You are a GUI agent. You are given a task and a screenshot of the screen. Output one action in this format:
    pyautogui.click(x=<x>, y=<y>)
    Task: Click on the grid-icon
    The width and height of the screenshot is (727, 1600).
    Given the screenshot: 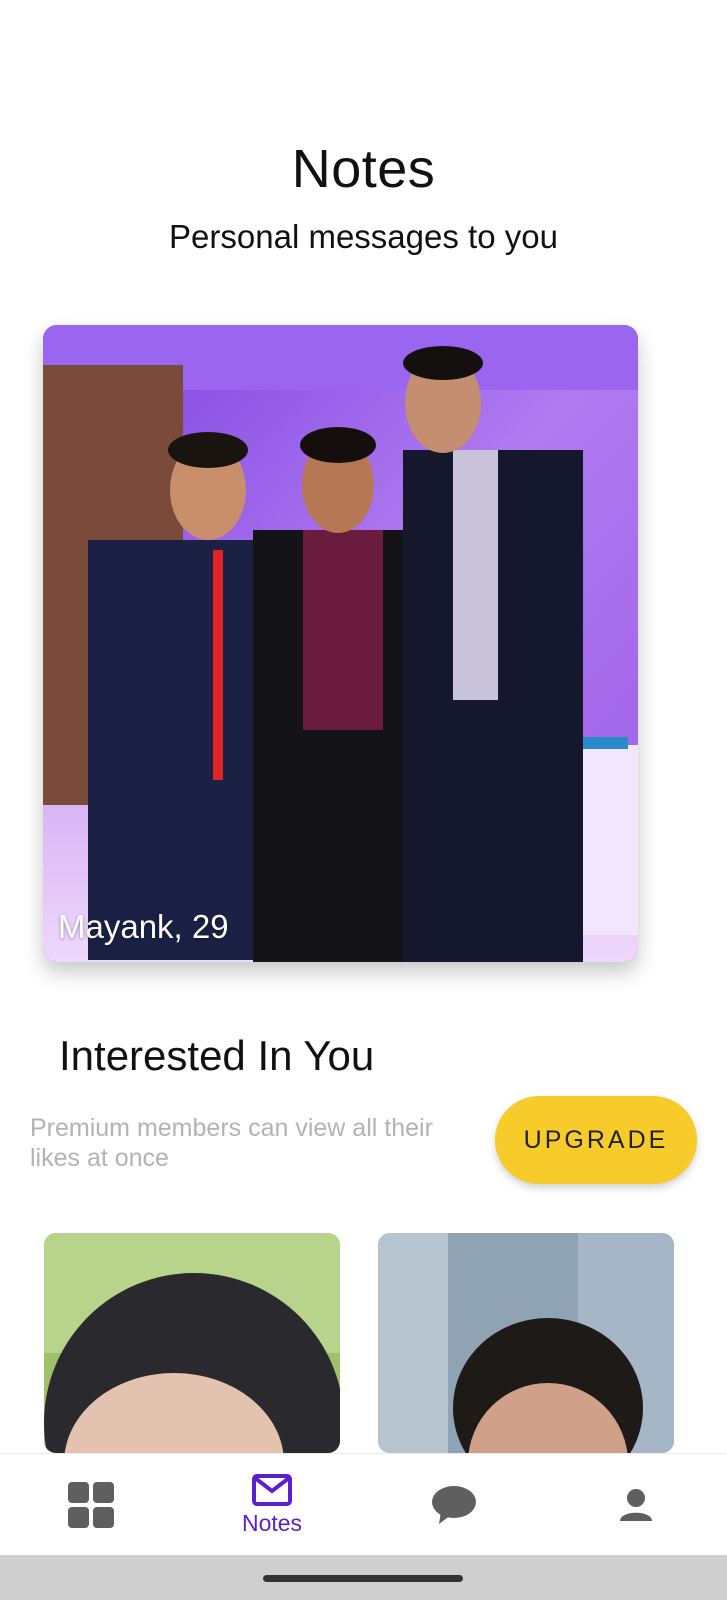 What is the action you would take?
    pyautogui.click(x=91, y=1505)
    